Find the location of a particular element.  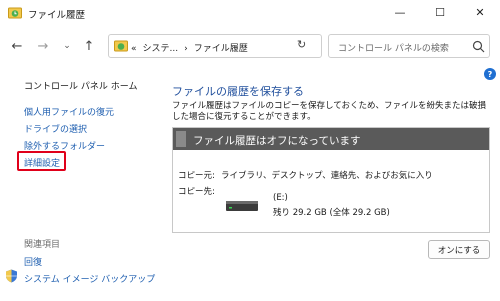

sidebar-item-restore-personal-files: 個人用ファイルの復元 is located at coordinates (69, 111).